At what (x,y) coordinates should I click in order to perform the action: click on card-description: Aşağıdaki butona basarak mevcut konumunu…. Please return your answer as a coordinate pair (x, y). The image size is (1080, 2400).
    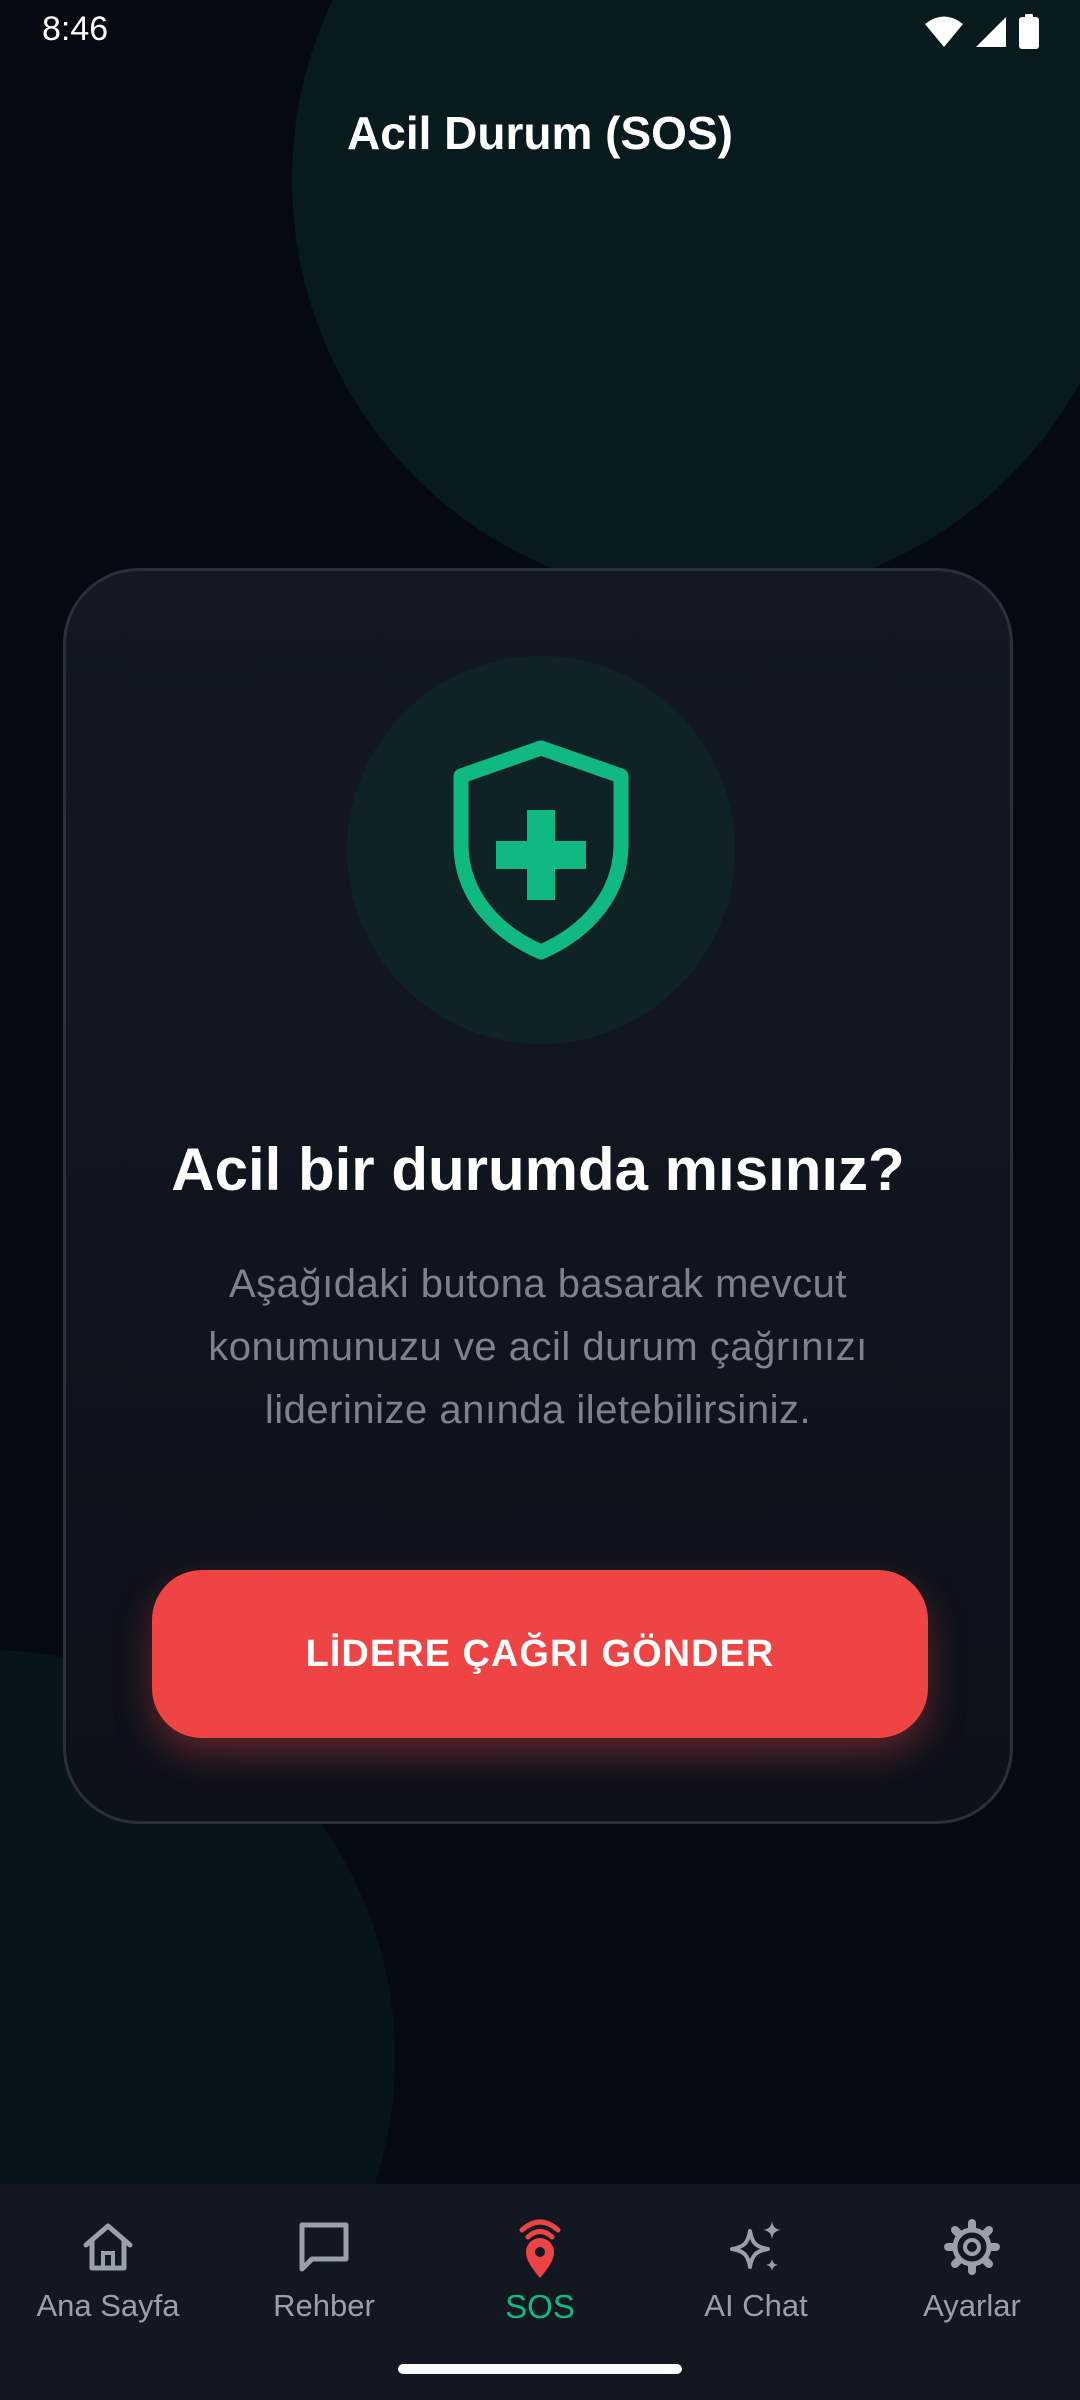
    Looking at the image, I should click on (538, 1347).